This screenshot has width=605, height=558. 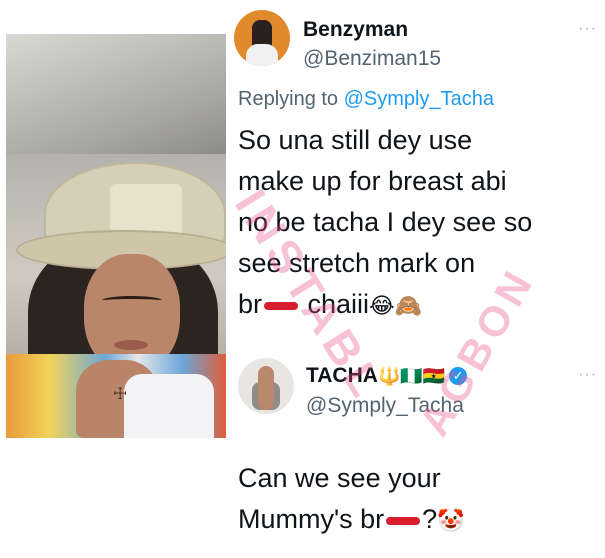 I want to click on tweet2-line2-suffix: ?, so click(x=430, y=519).